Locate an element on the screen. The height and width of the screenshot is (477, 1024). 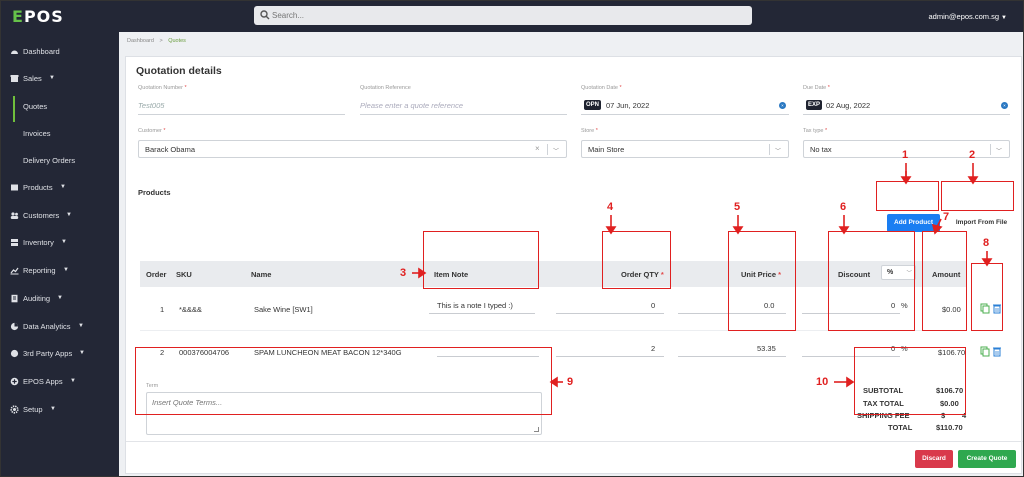
quote-reference-input: Please enter a quote reference is located at coordinates (411, 105).